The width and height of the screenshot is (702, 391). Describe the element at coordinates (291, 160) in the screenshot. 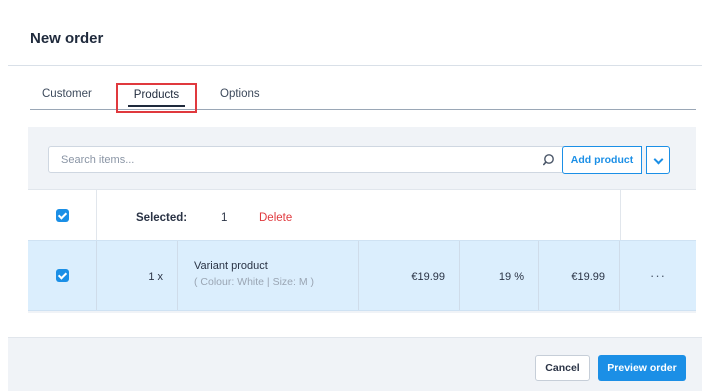

I see `search-input` at that location.